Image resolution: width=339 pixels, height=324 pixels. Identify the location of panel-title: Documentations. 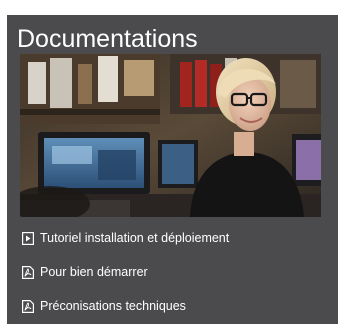
(107, 39).